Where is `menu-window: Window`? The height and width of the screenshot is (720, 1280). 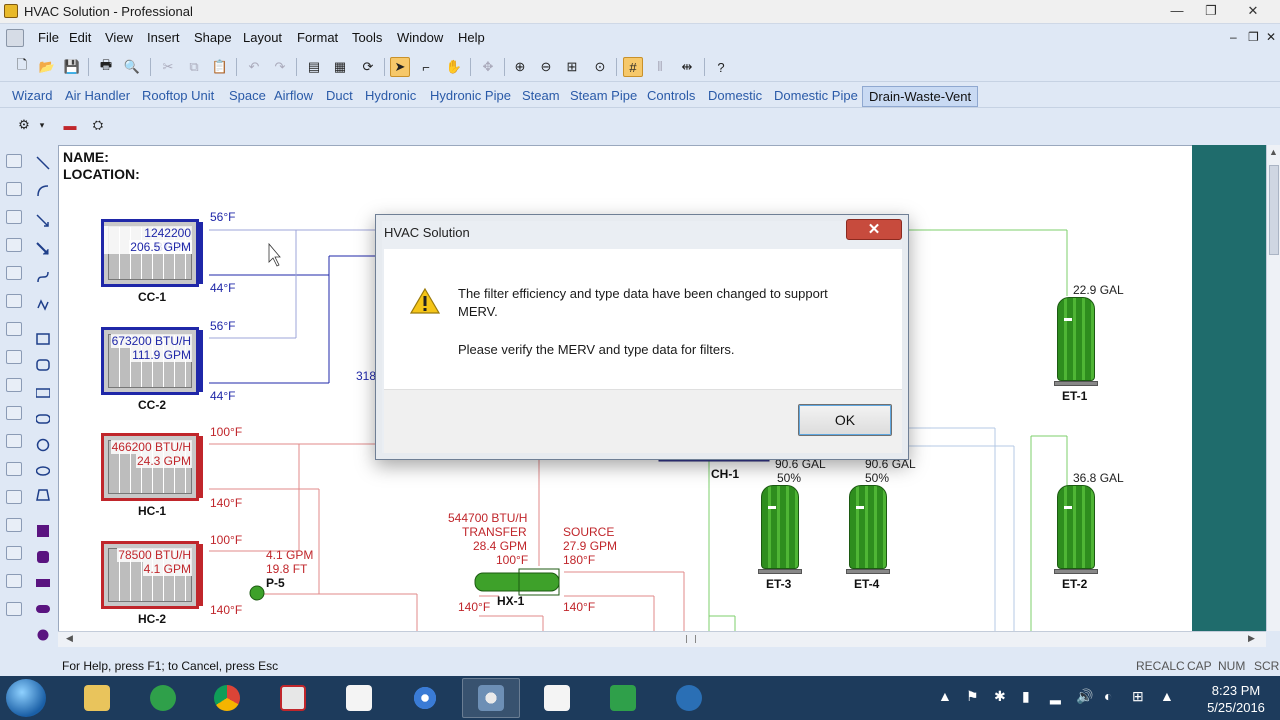
menu-window: Window is located at coordinates (420, 37).